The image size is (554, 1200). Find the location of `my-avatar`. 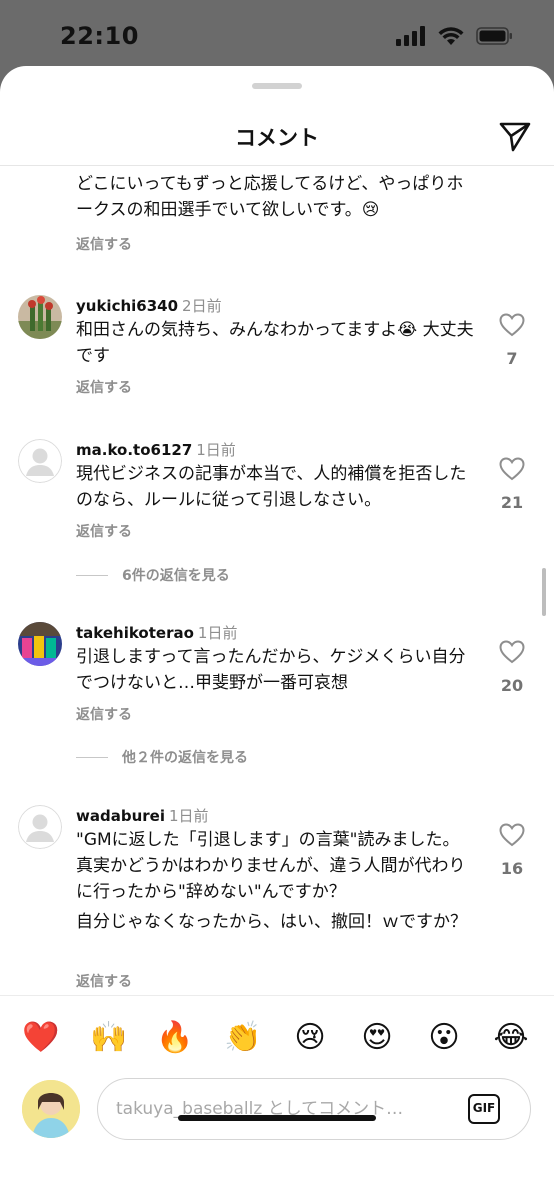

my-avatar is located at coordinates (51, 1109).